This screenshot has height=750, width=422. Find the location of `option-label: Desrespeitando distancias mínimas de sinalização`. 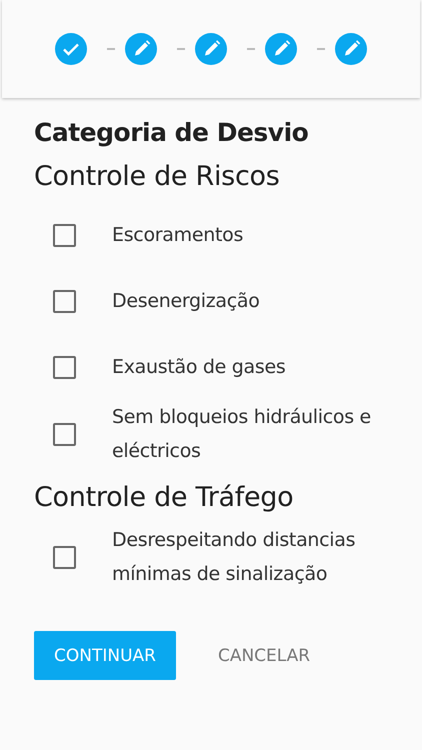

option-label: Desrespeitando distancias mínimas de sinalização is located at coordinates (234, 557).